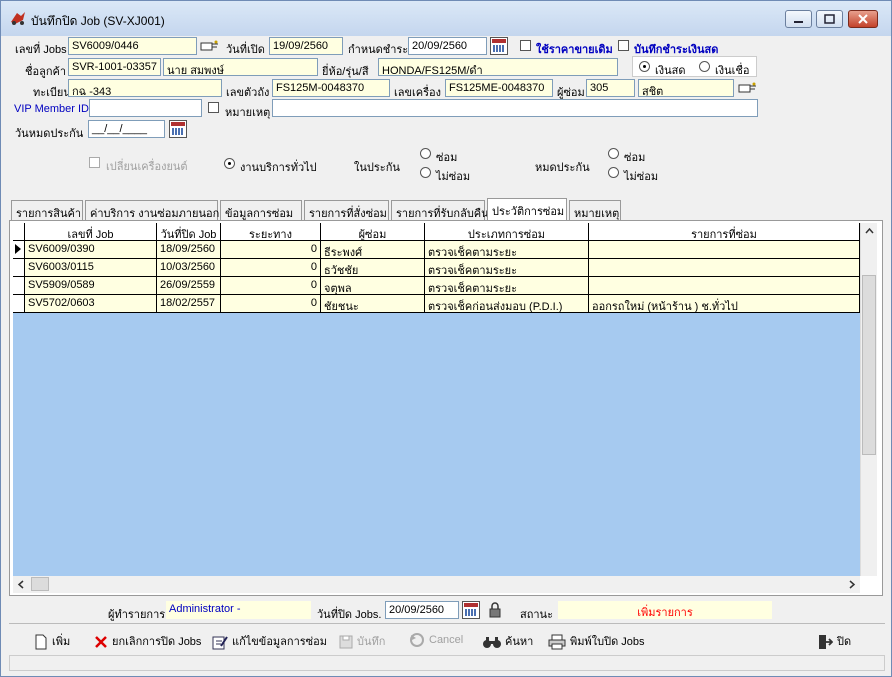 The width and height of the screenshot is (892, 677). Describe the element at coordinates (213, 107) in the screenshot. I see `note-checkbox` at that location.